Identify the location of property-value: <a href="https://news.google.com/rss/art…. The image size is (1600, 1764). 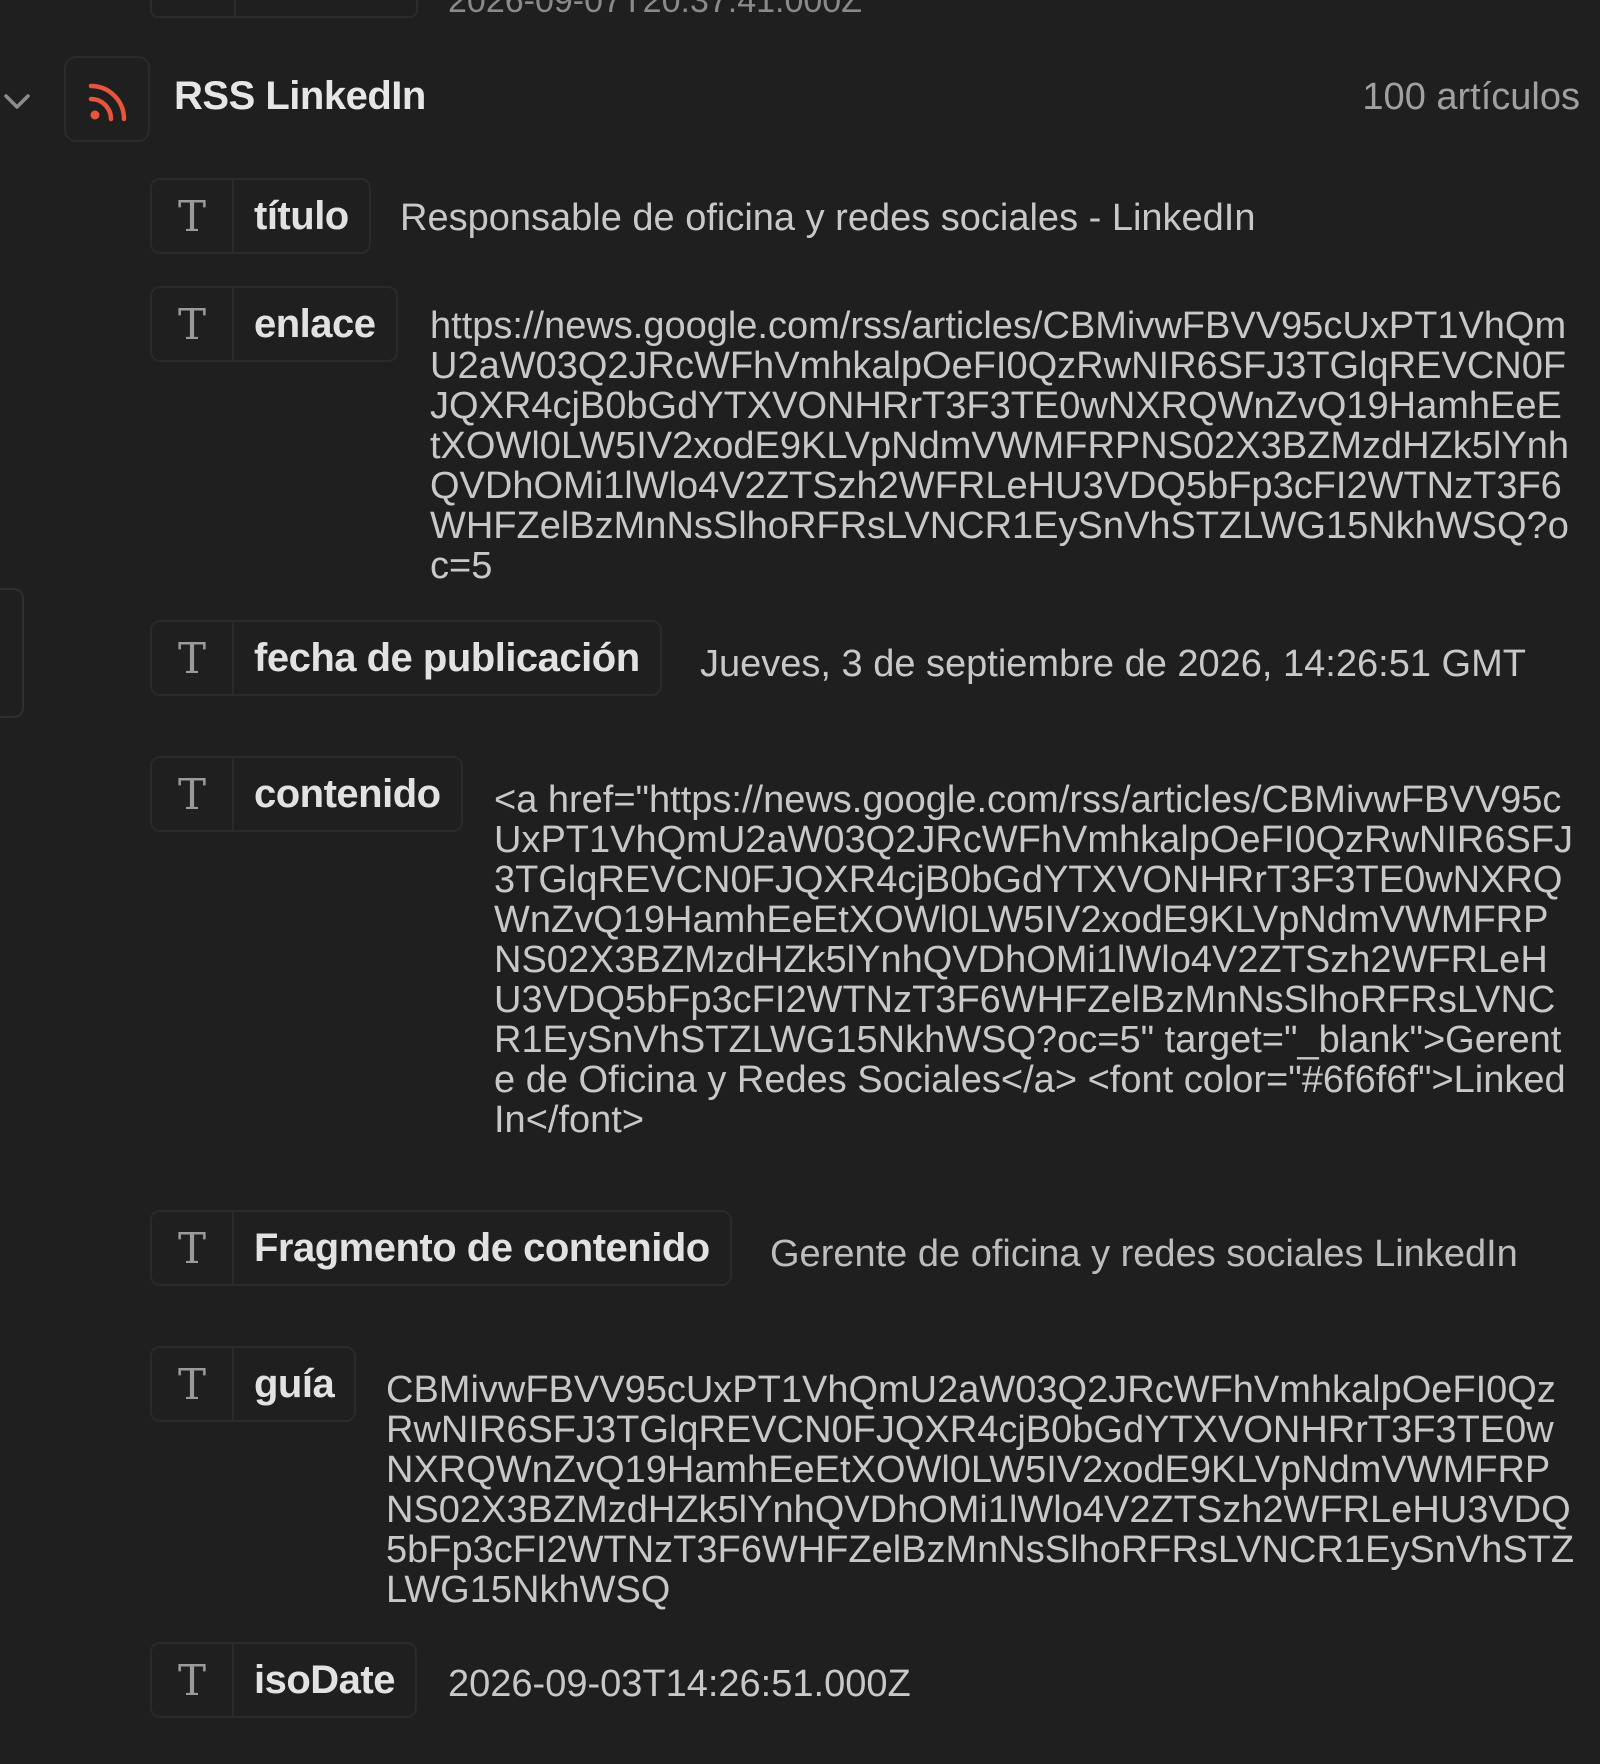
(1034, 960).